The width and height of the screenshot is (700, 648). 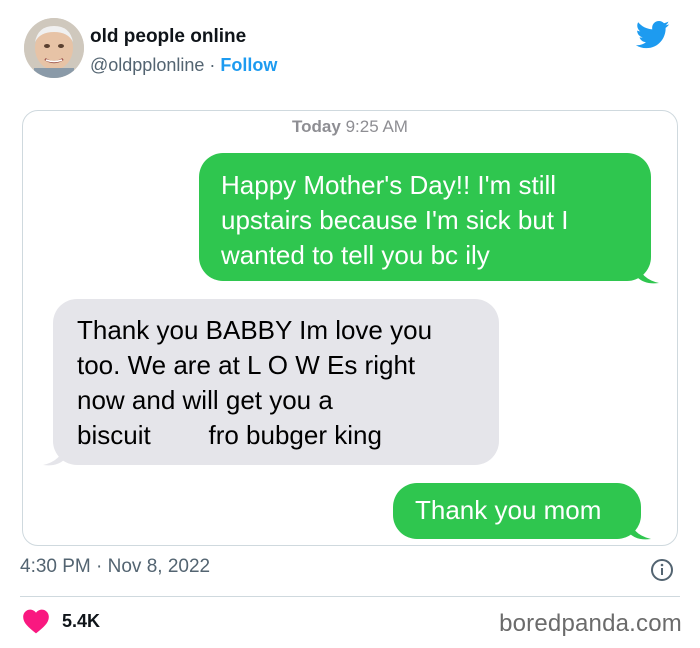 What do you see at coordinates (653, 35) in the screenshot?
I see `twitter-bird-icon` at bounding box center [653, 35].